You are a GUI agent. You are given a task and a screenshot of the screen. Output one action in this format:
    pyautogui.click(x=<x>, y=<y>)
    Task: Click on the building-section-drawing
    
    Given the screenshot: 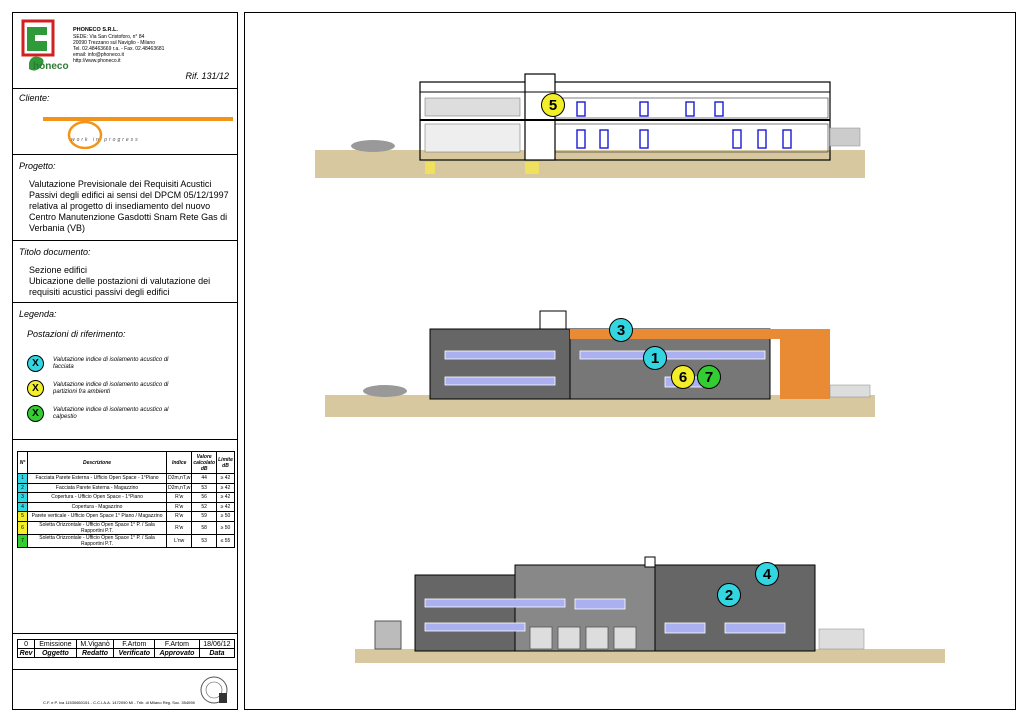 What is the action you would take?
    pyautogui.click(x=590, y=125)
    